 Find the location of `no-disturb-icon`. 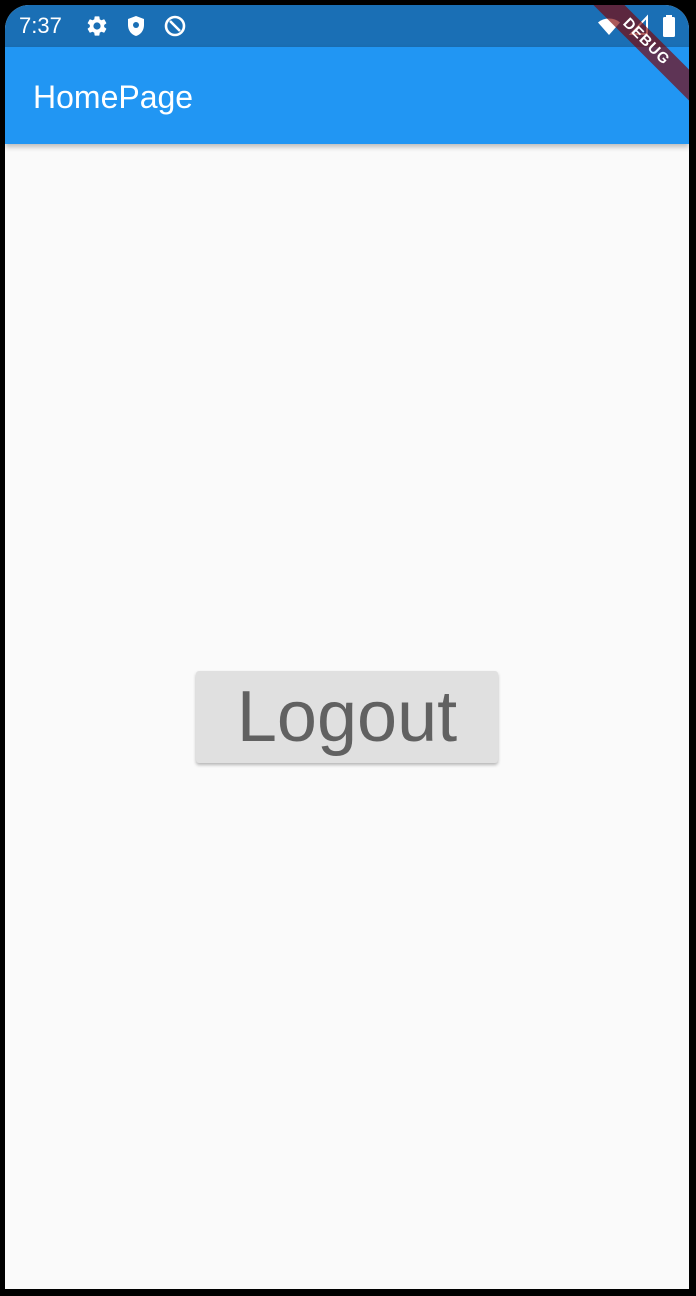

no-disturb-icon is located at coordinates (175, 26).